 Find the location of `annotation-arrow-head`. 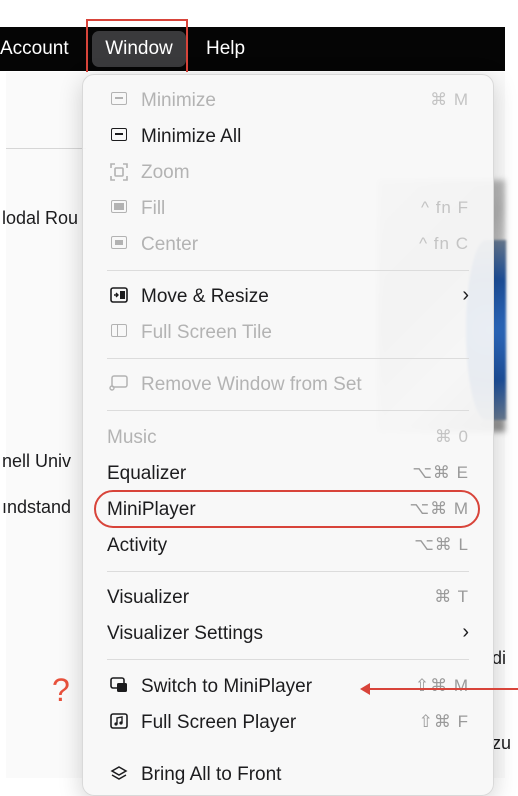

annotation-arrow-head is located at coordinates (365, 689).